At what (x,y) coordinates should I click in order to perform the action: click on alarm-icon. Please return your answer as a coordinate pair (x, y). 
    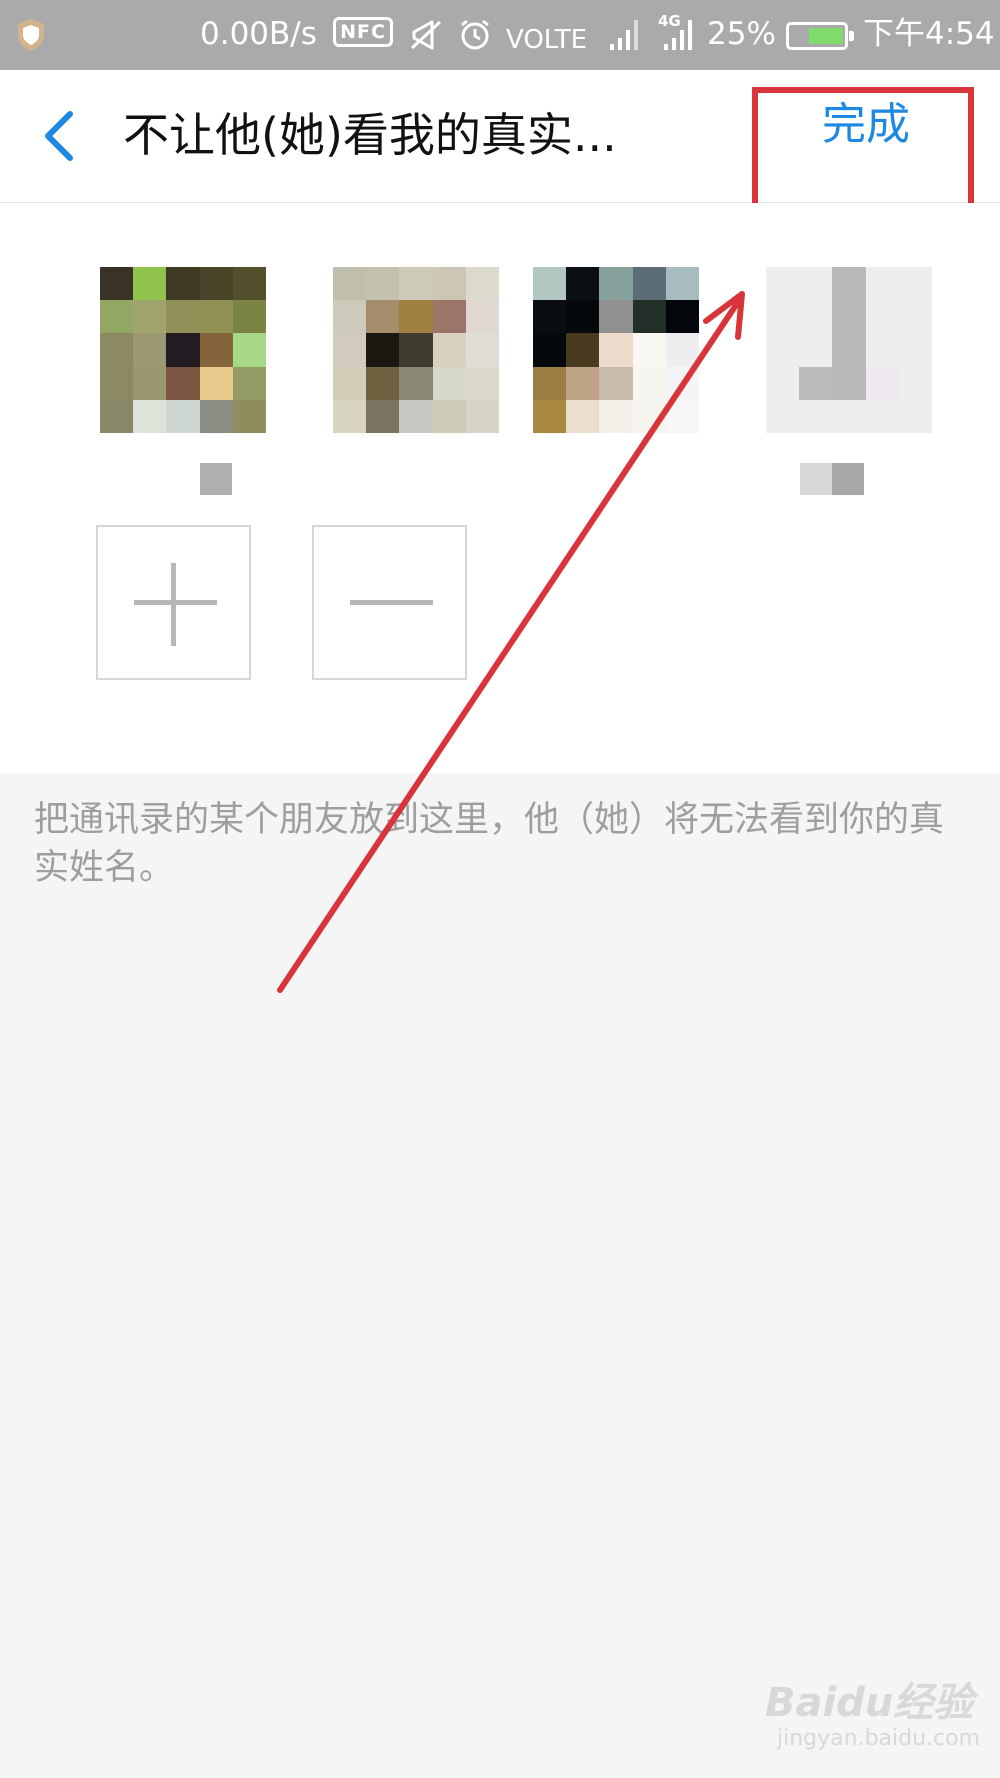
    Looking at the image, I should click on (475, 34).